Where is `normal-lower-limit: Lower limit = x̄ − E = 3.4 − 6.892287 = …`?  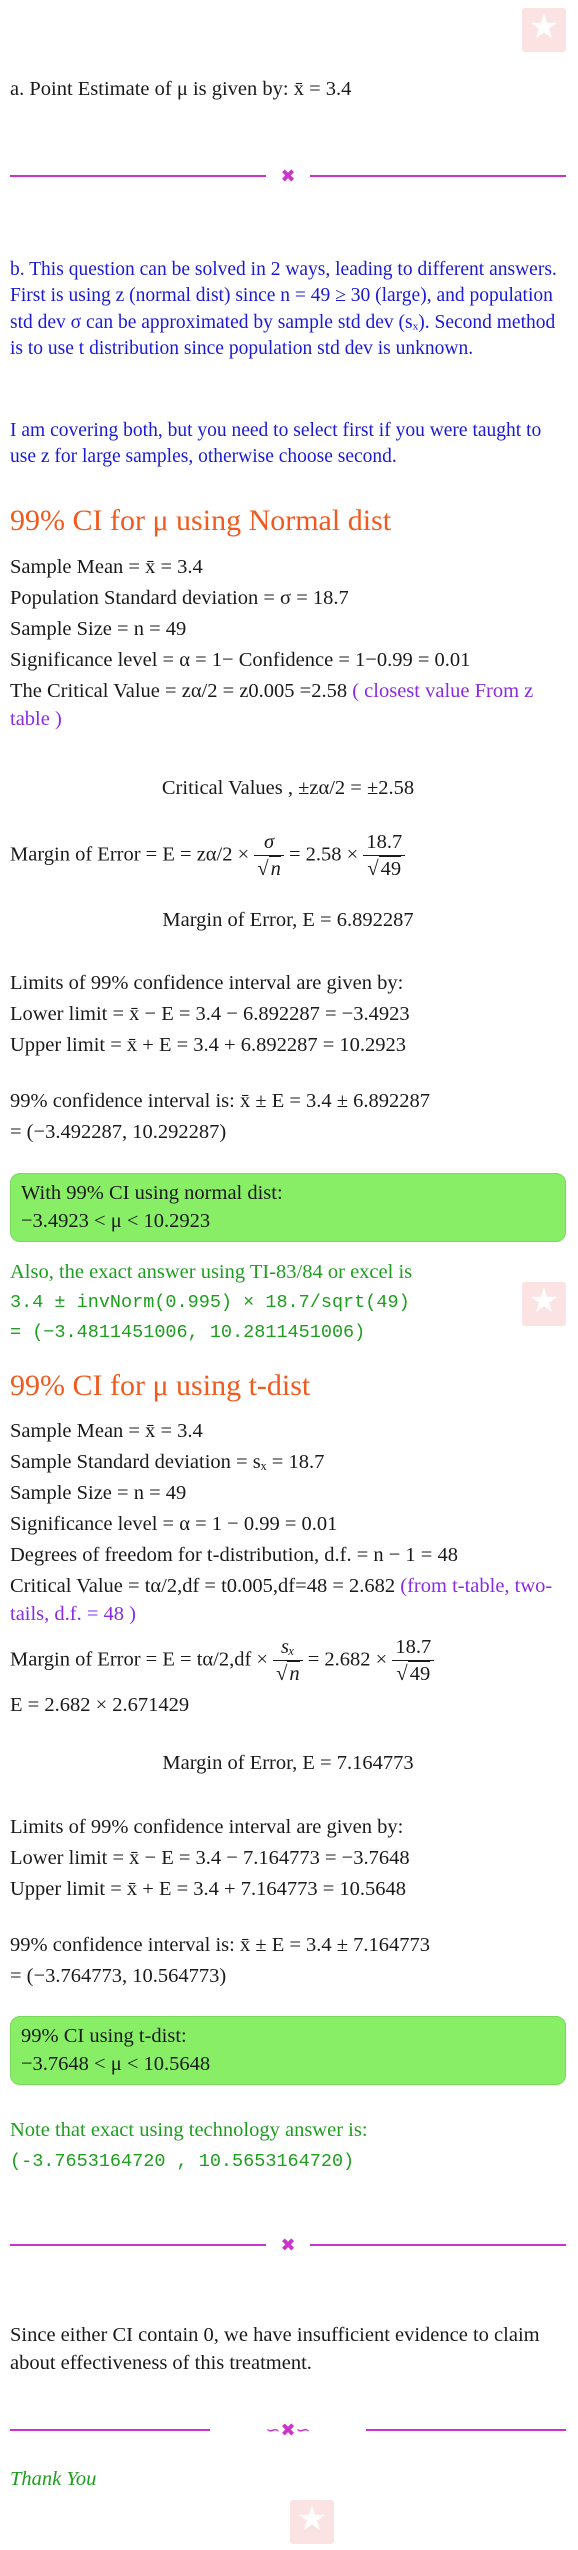
normal-lower-limit: Lower limit = x̄ − E = 3.4 − 6.892287 = … is located at coordinates (210, 1014).